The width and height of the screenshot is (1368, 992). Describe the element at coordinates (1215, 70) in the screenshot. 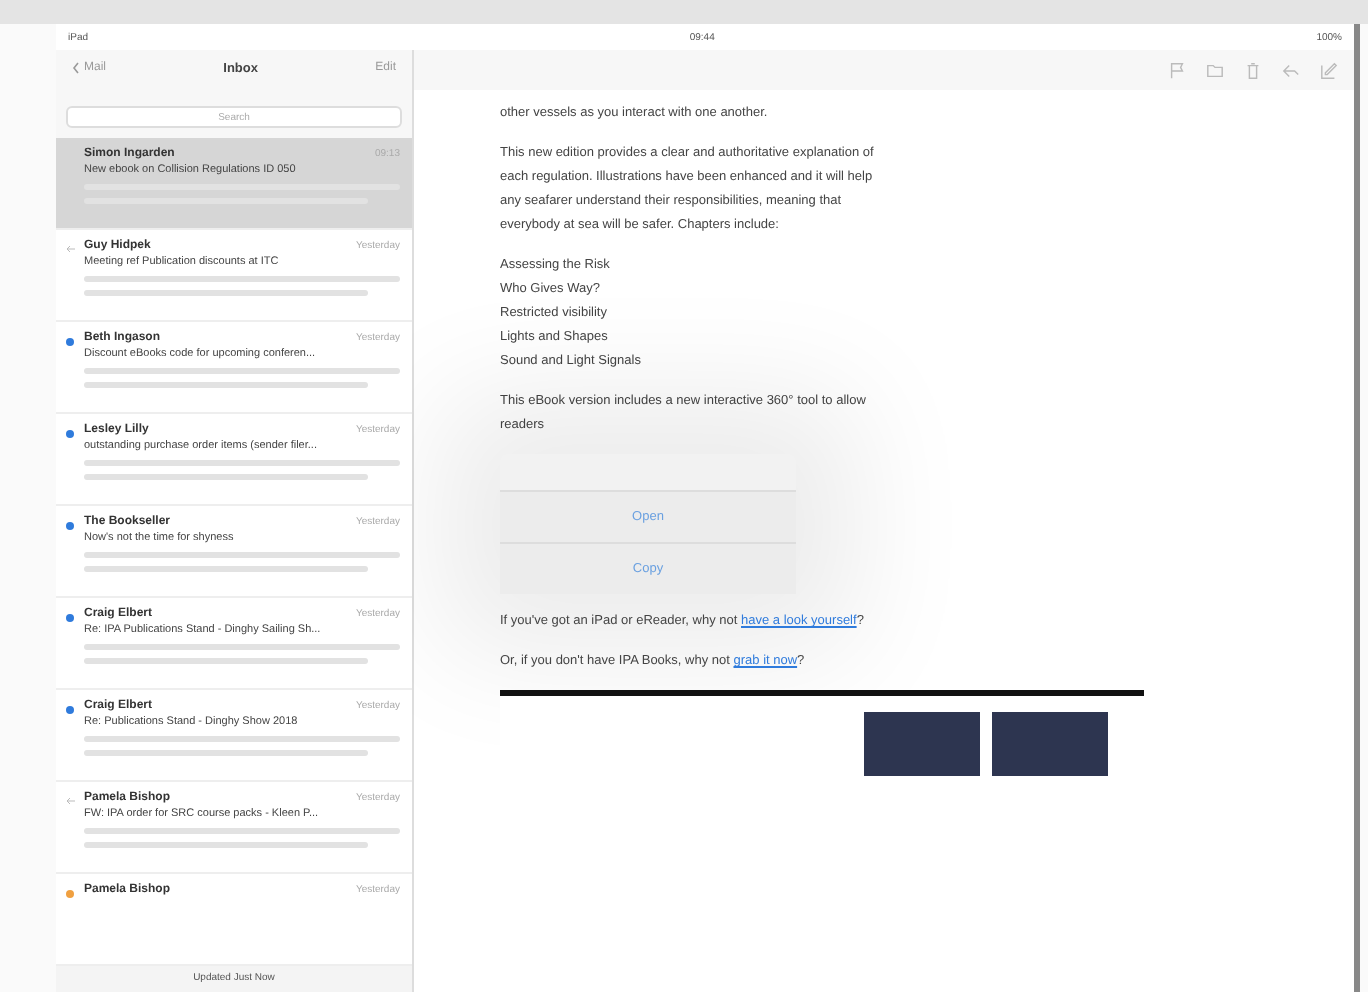

I see `folder-icon` at that location.